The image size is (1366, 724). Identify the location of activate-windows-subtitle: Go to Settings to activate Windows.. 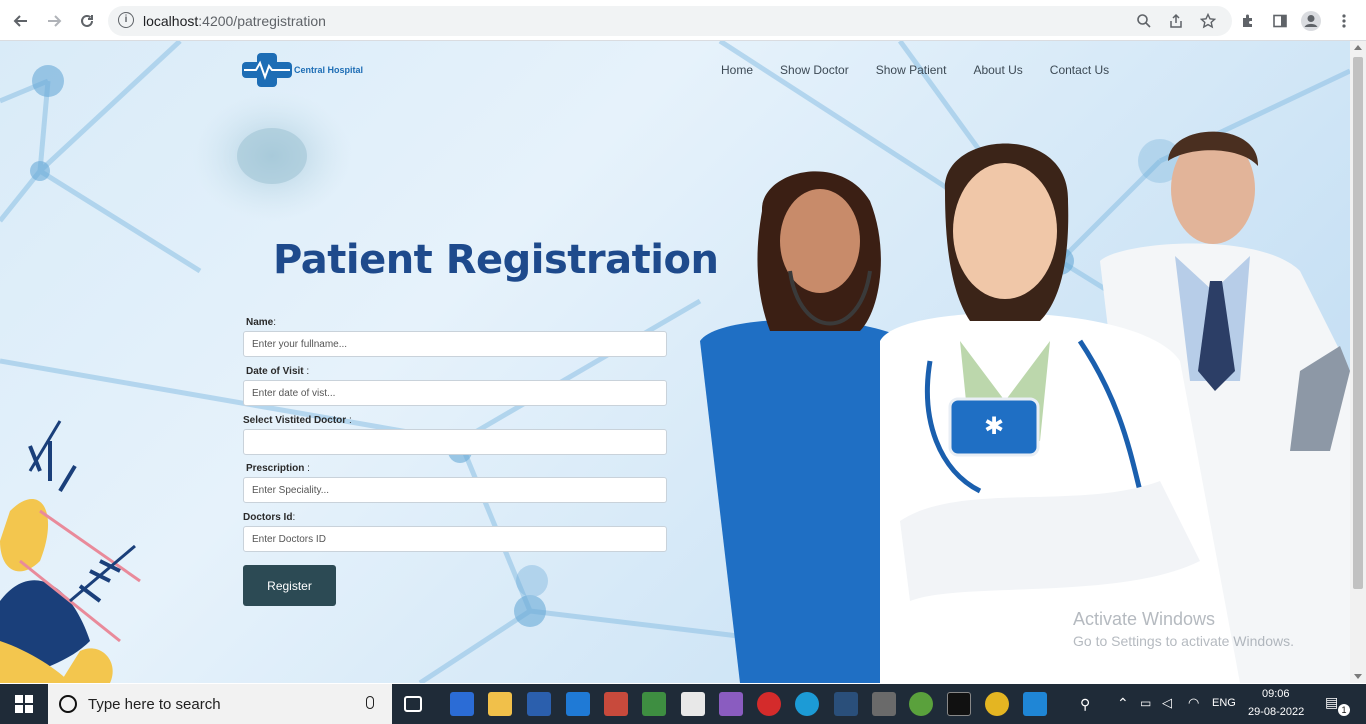
(1183, 641).